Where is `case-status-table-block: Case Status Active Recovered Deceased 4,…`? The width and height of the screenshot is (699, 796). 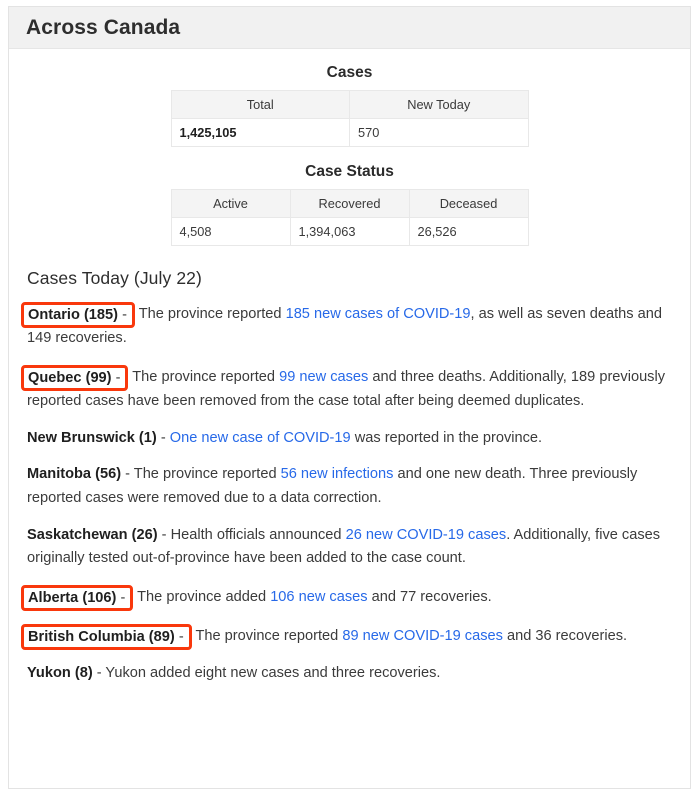
case-status-table-block: Case Status Active Recovered Deceased 4,… is located at coordinates (349, 204).